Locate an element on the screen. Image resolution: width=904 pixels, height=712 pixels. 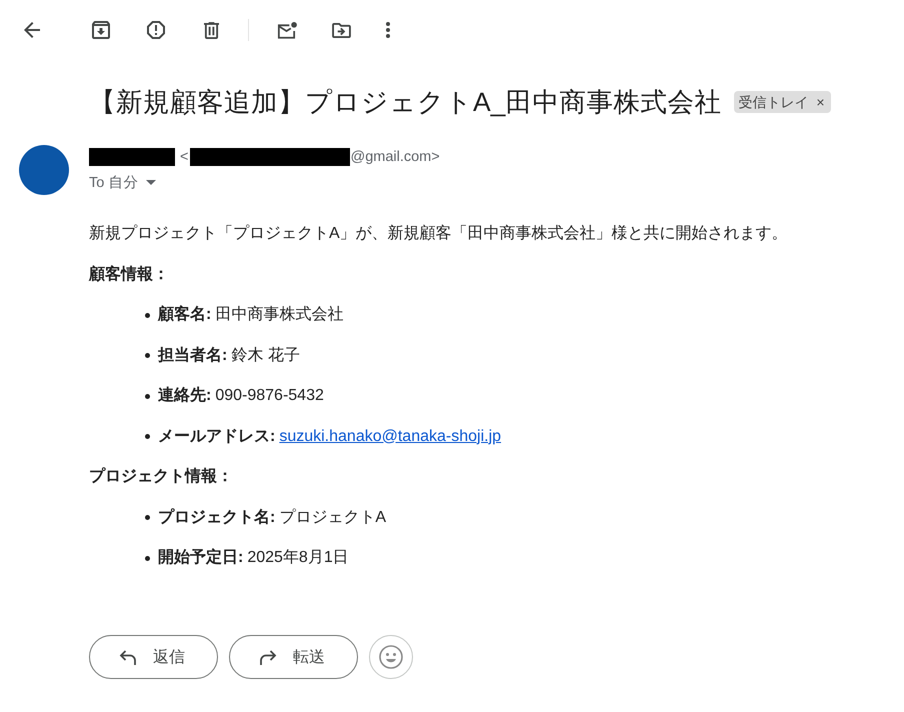
emoji-reaction-button is located at coordinates (391, 657).